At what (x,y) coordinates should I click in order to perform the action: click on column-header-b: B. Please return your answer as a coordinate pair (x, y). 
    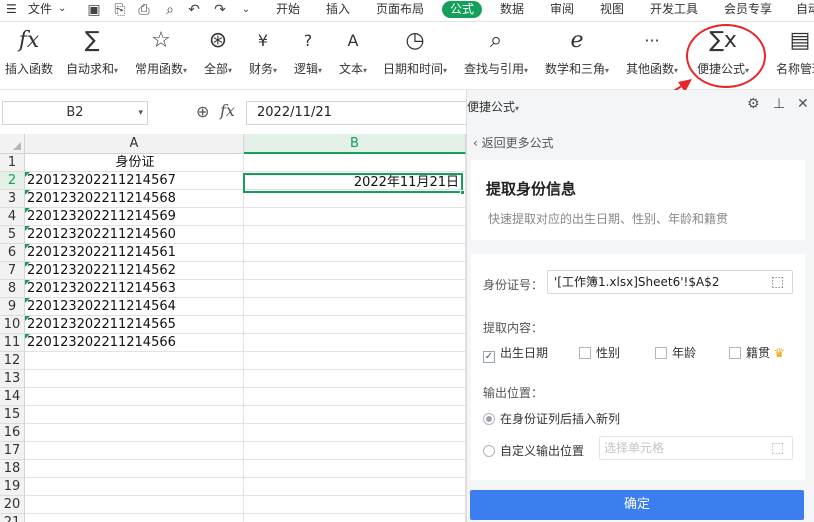
    Looking at the image, I should click on (355, 144).